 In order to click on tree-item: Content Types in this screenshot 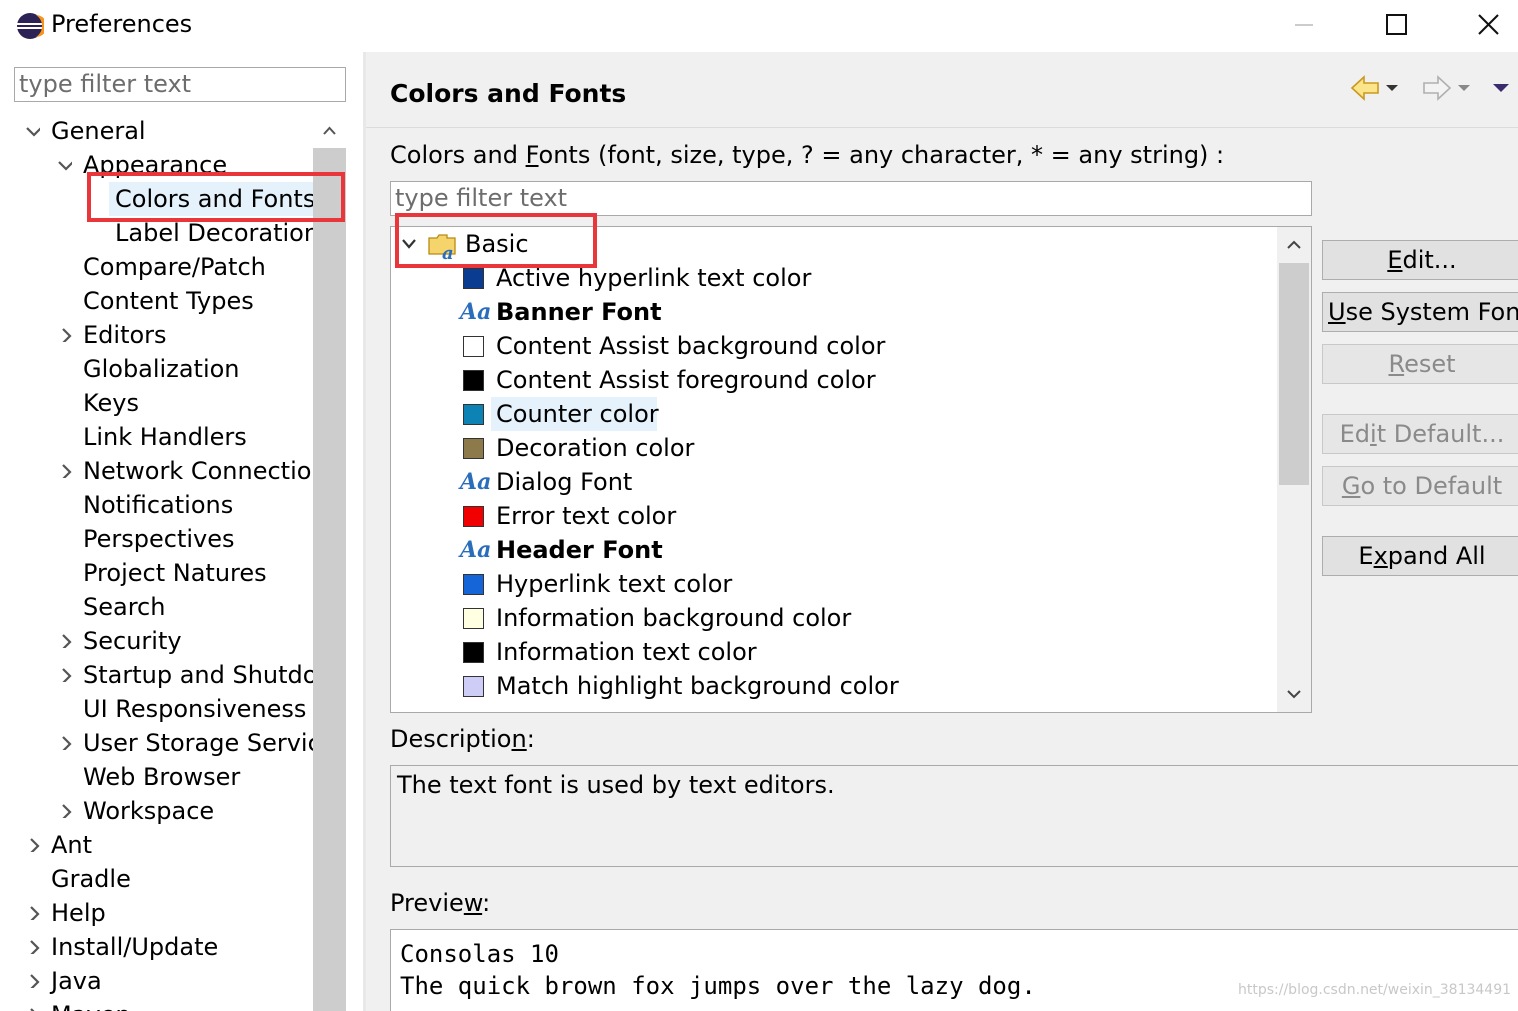, I will do `click(156, 301)`.